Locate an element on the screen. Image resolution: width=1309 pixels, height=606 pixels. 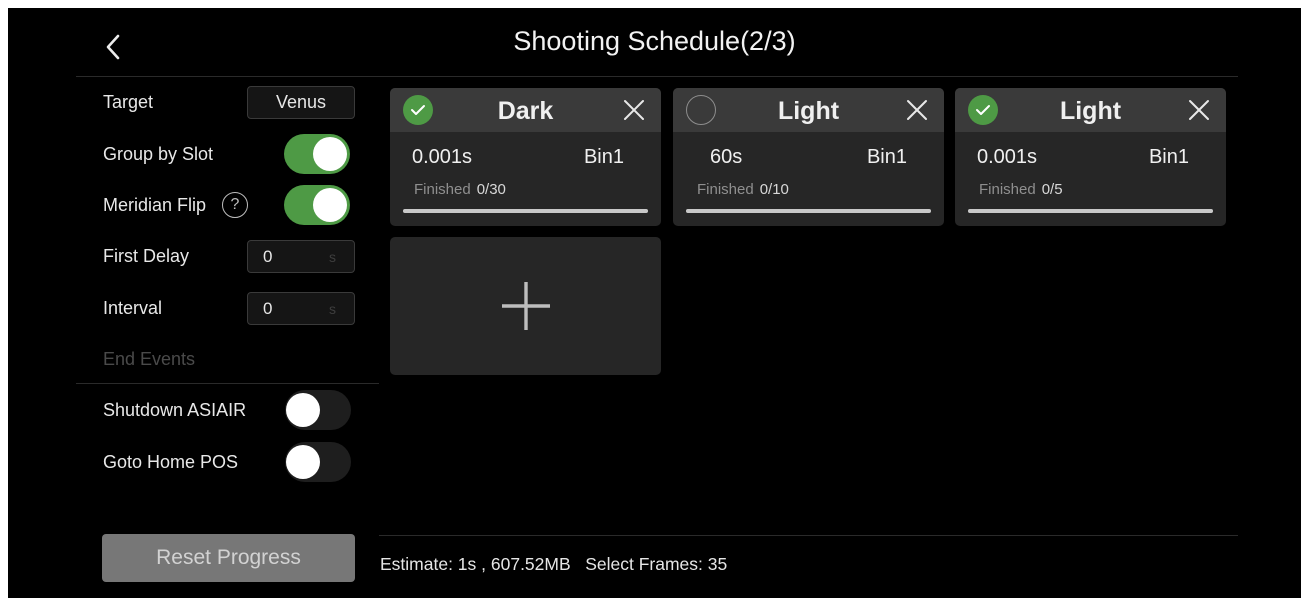
schedule-card: Dark 0.001s Bin1 Finished 0/30 is located at coordinates (525, 157).